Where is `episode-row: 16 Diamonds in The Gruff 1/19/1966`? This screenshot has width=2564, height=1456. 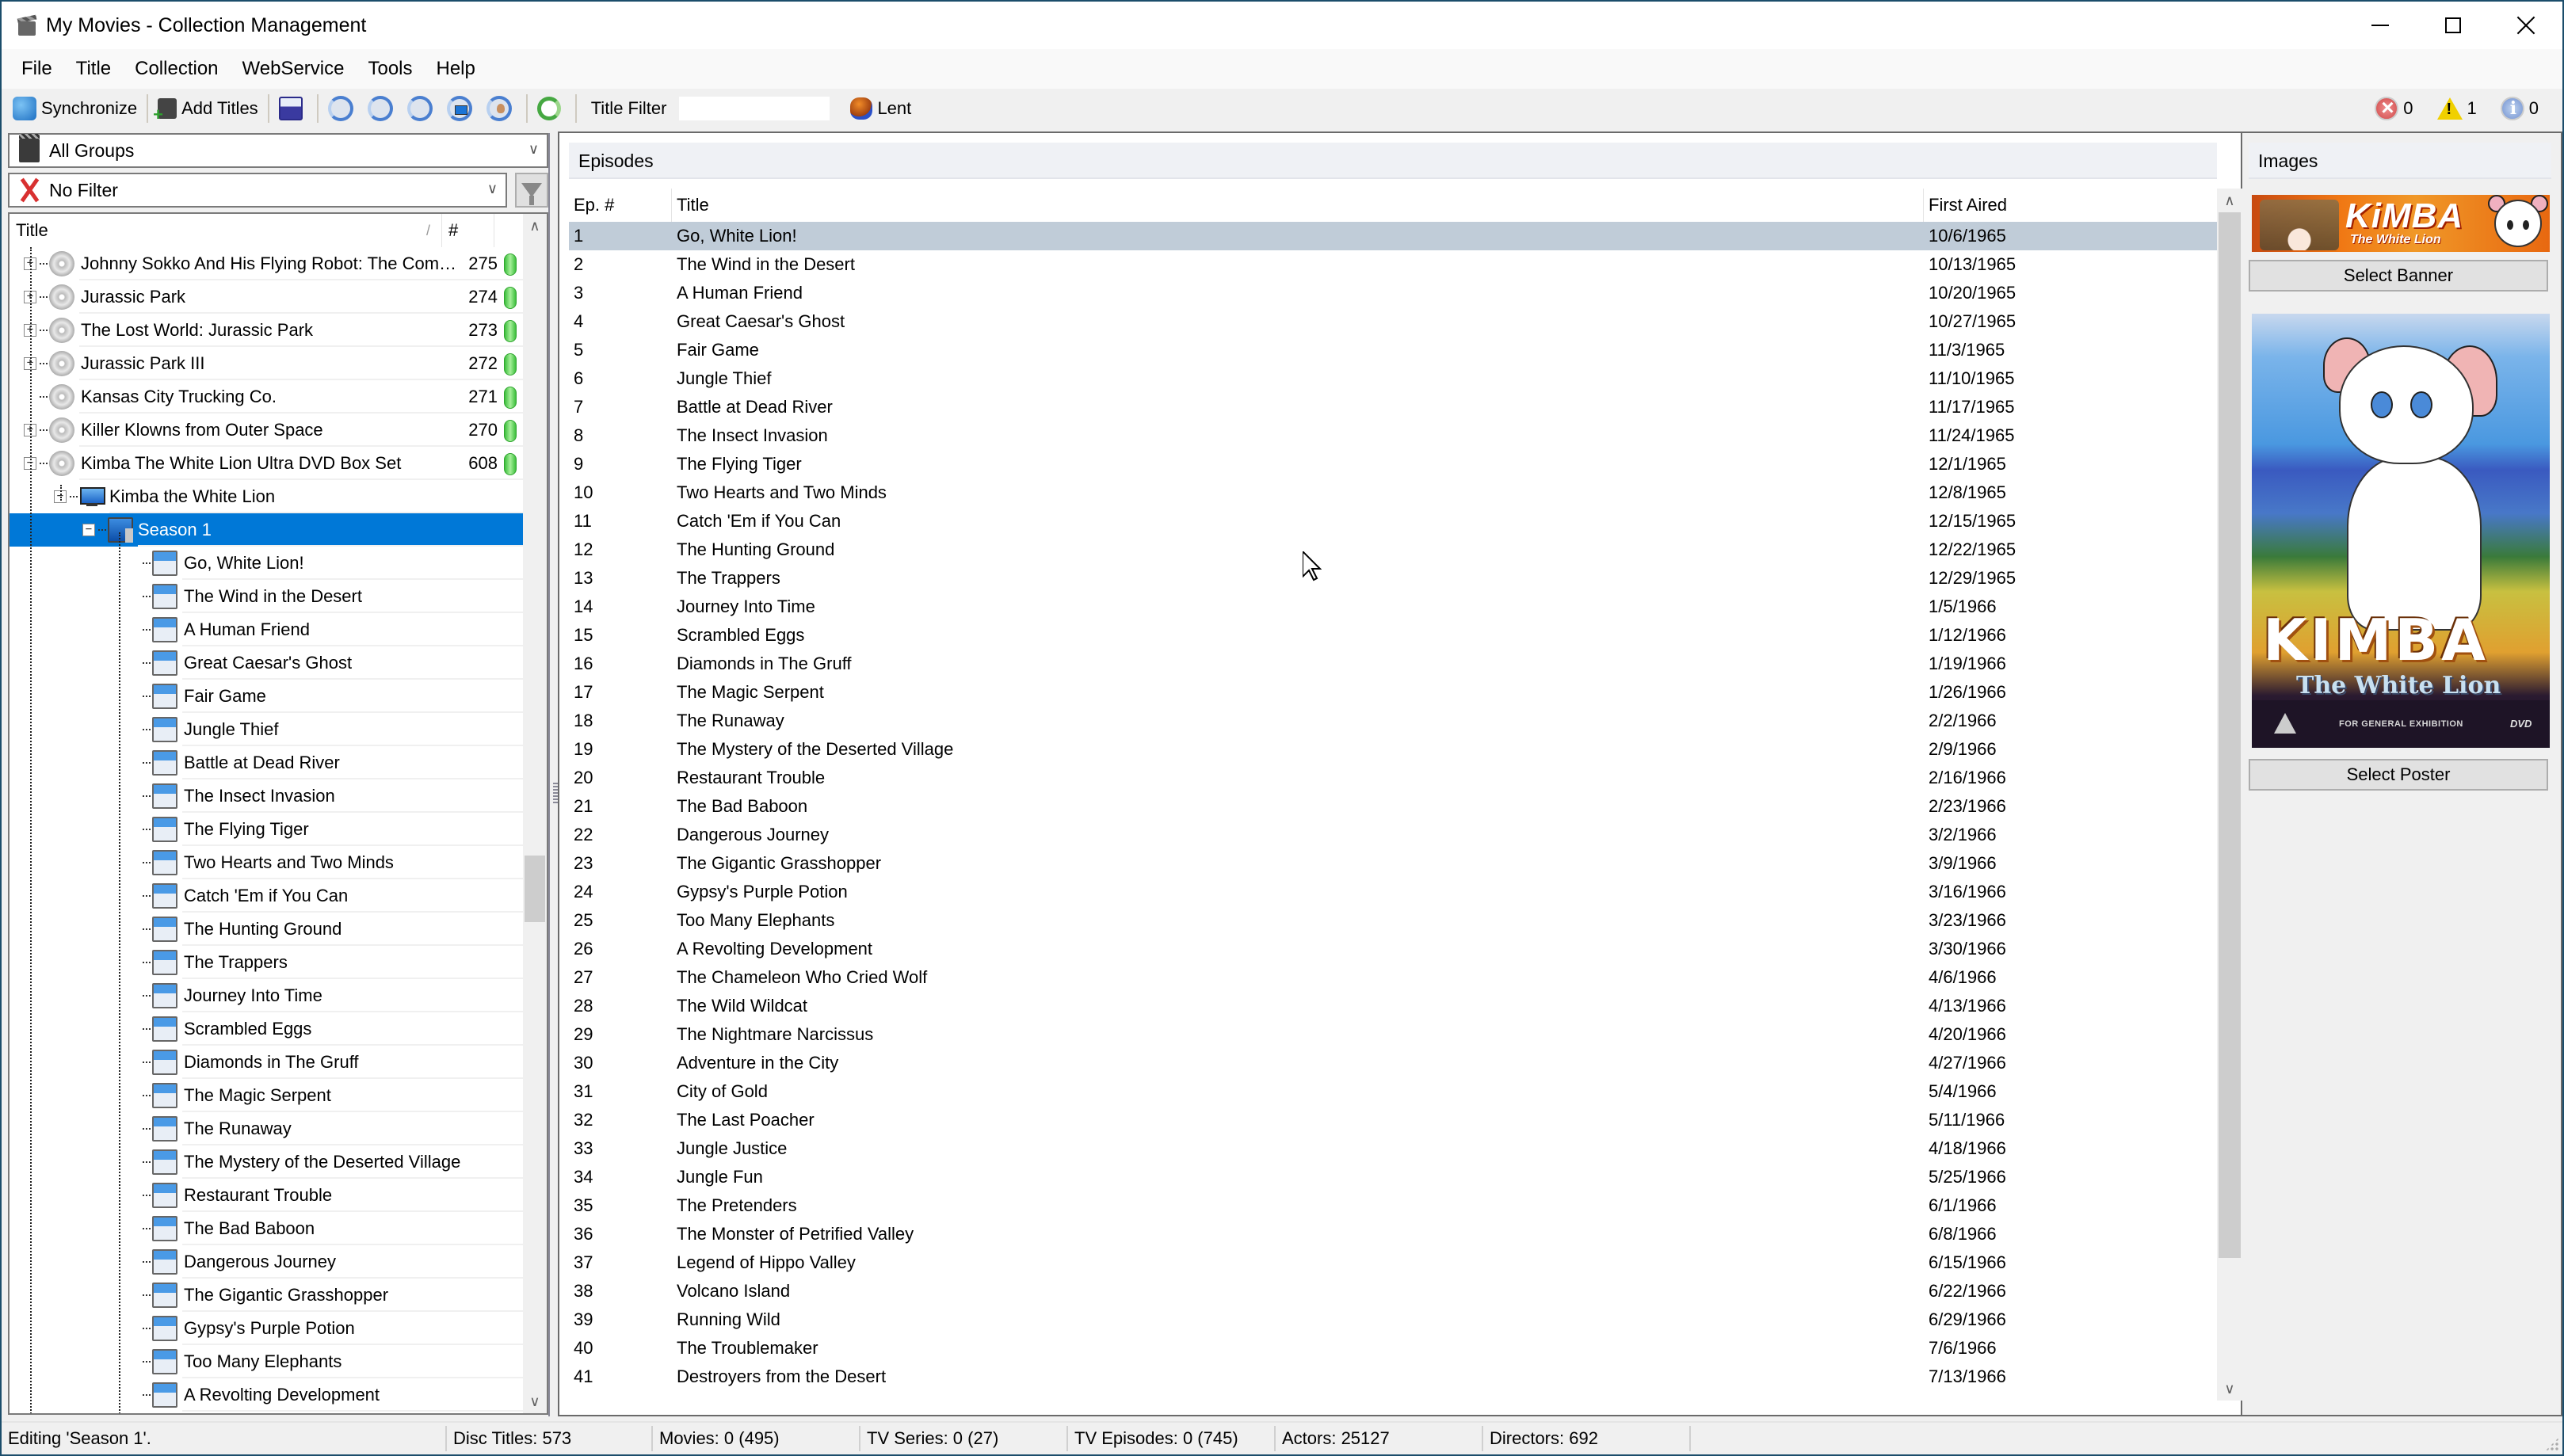 episode-row: 16 Diamonds in The Gruff 1/19/1966 is located at coordinates (1393, 664).